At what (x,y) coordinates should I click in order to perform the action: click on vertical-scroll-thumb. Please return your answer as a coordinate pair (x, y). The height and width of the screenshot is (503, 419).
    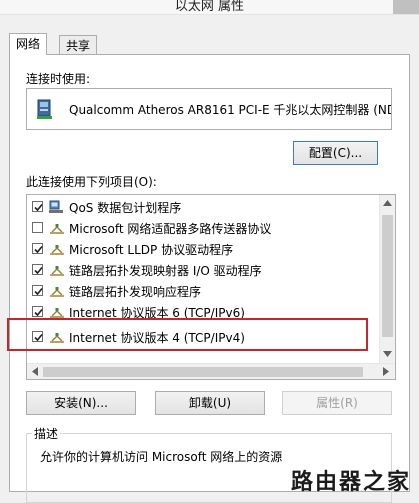
    Looking at the image, I should click on (387, 276).